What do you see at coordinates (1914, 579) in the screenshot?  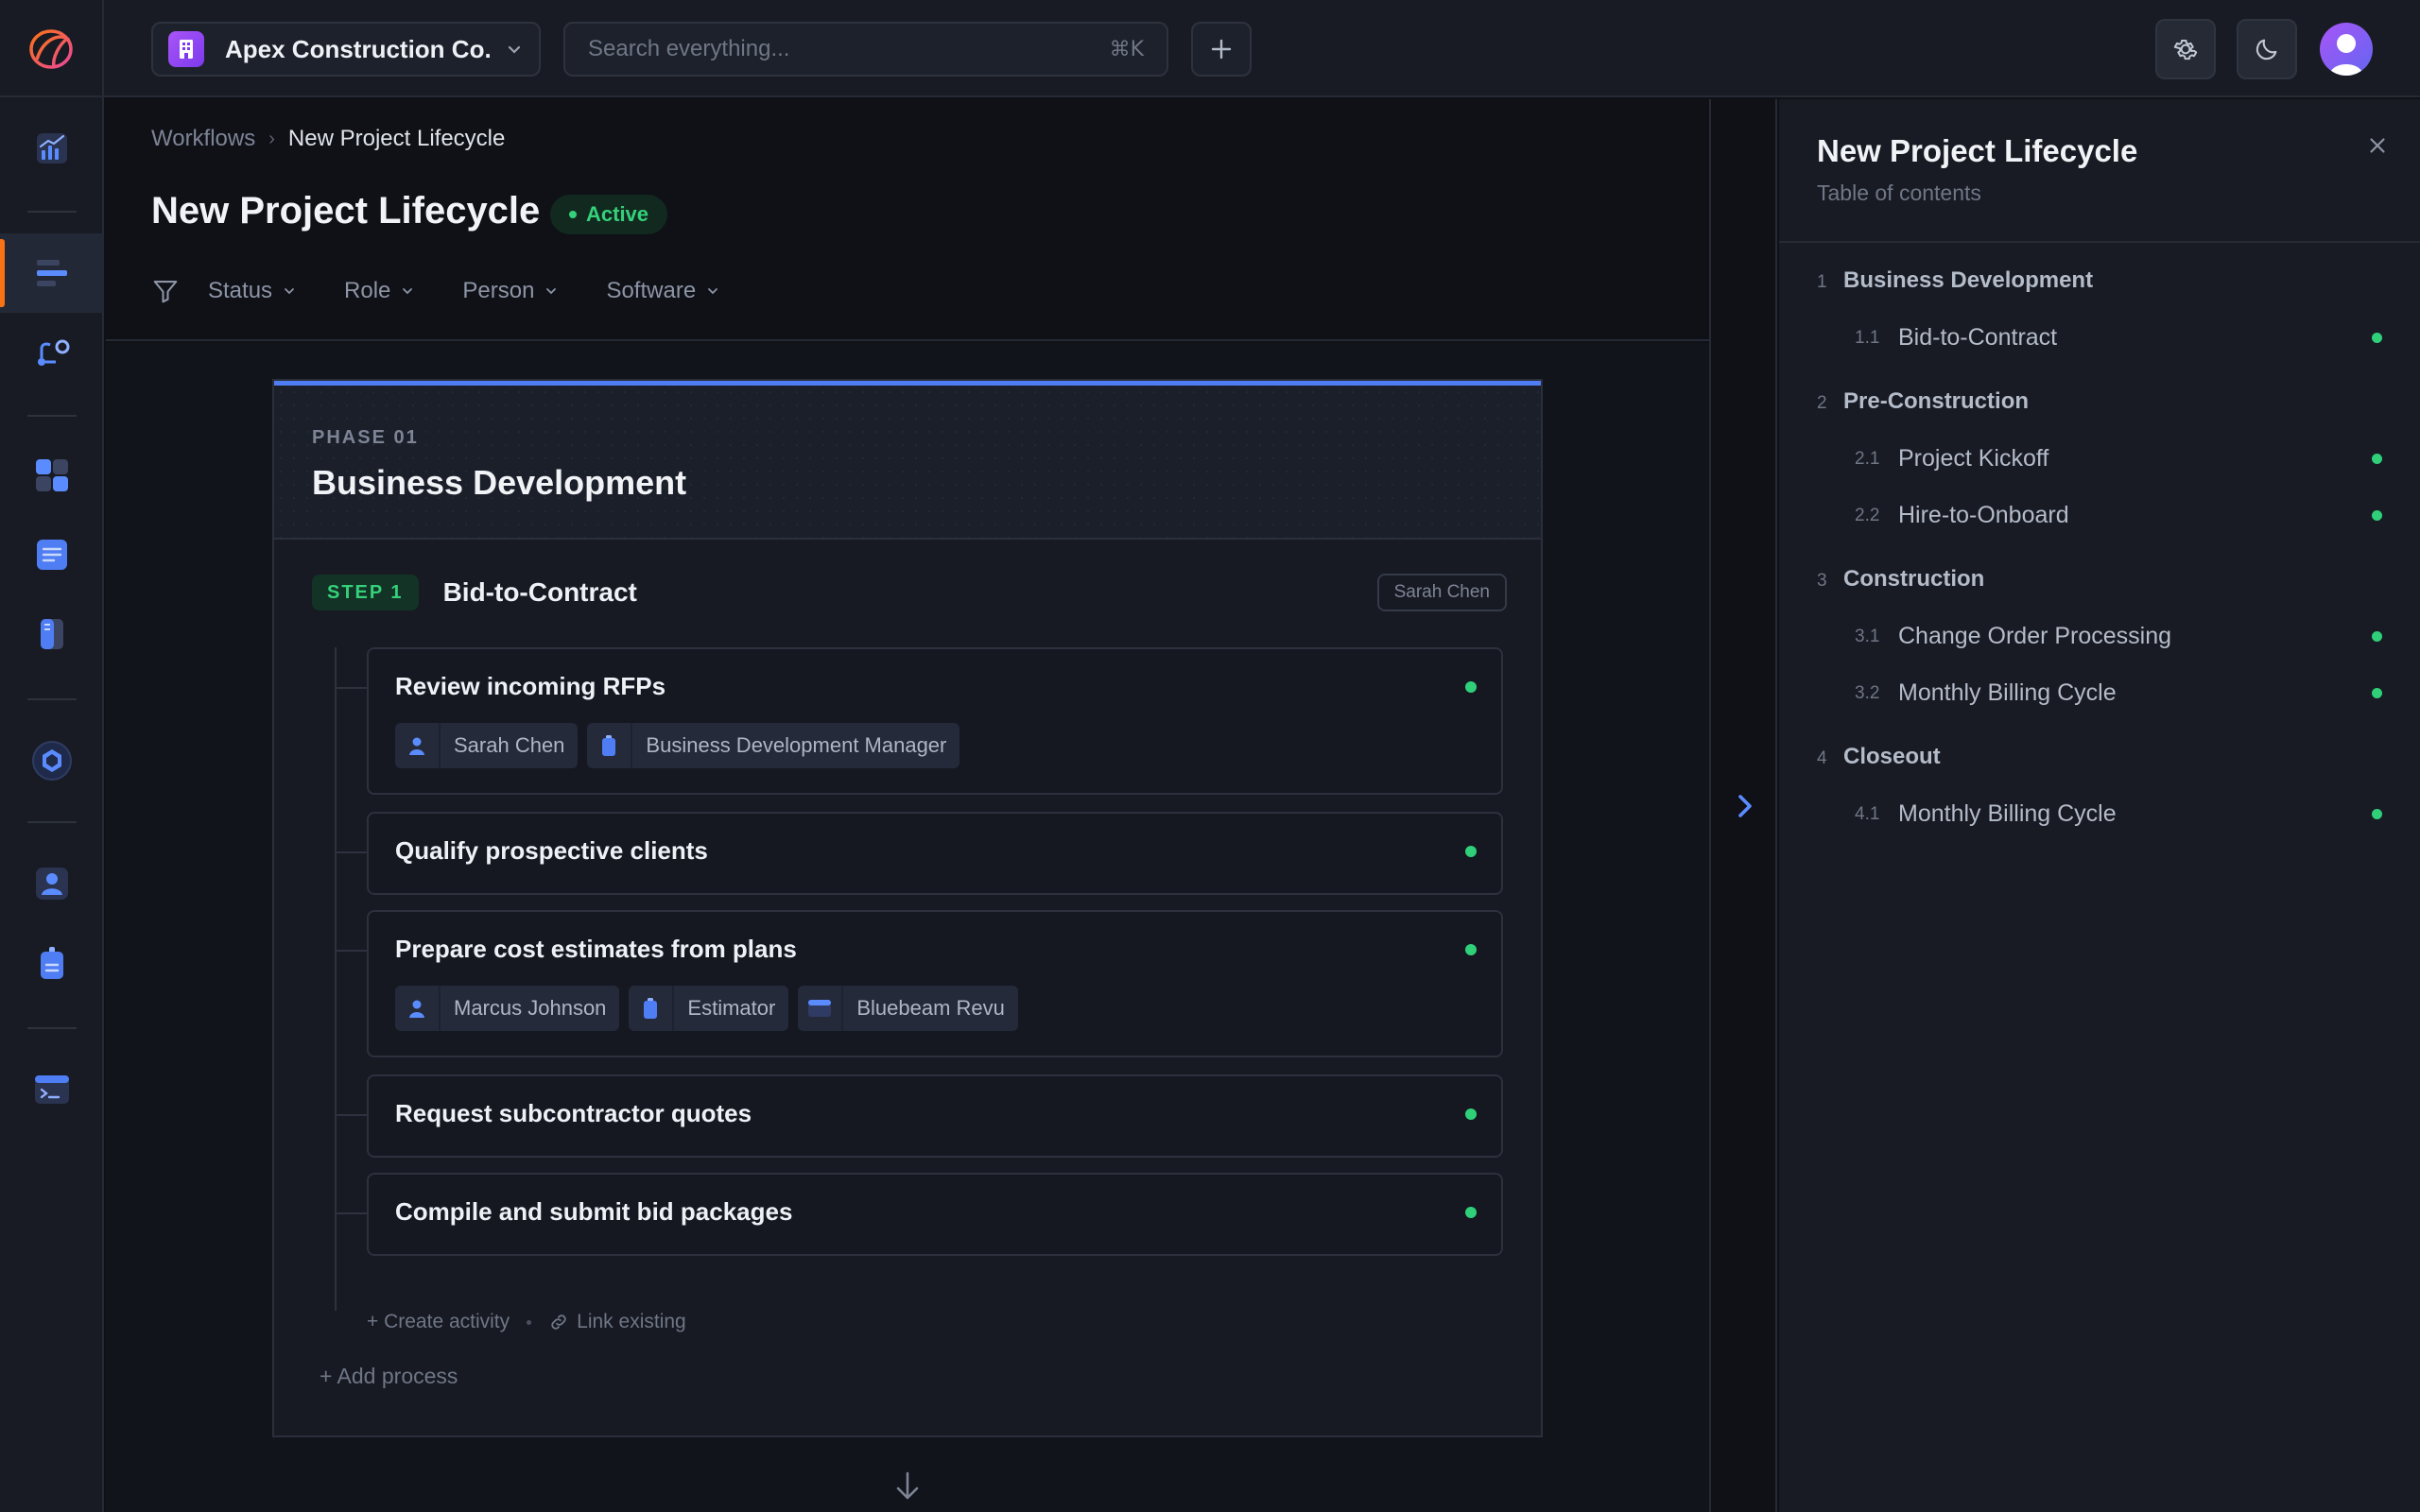 I see `toc-section-label: Construction` at bounding box center [1914, 579].